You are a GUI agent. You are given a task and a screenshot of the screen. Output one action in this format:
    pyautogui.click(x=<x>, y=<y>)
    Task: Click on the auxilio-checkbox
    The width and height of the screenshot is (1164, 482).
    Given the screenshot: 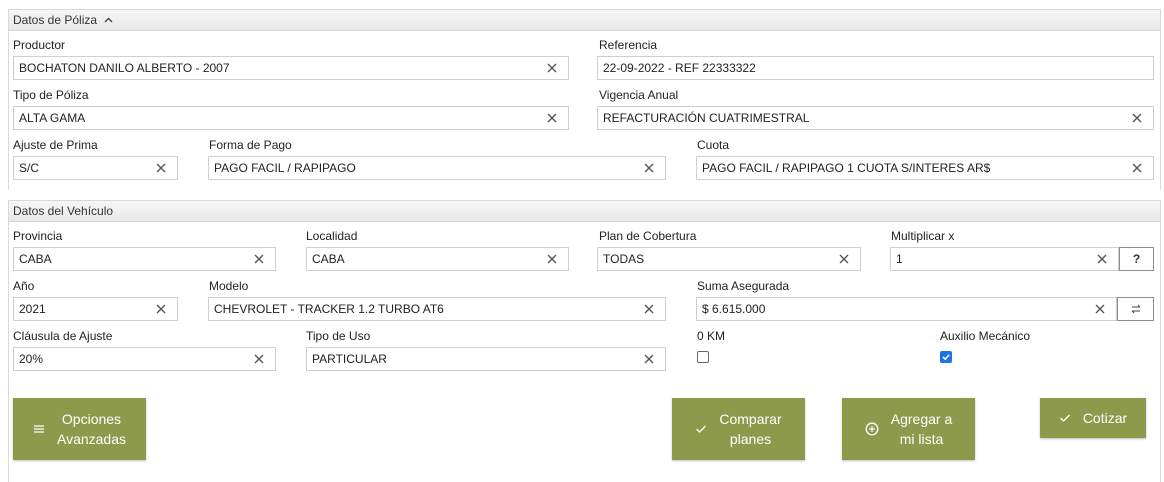 What is the action you would take?
    pyautogui.click(x=946, y=357)
    